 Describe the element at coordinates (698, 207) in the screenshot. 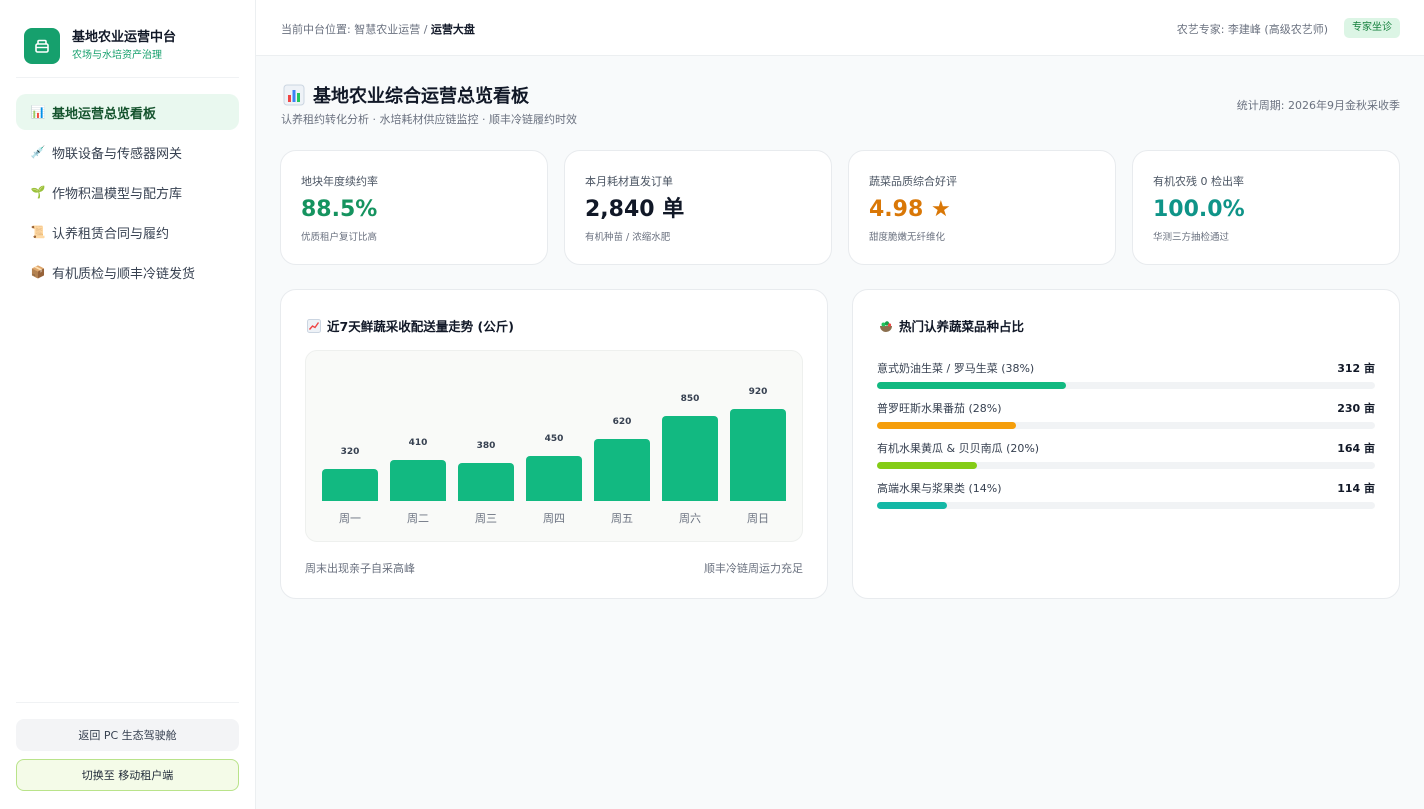

I see `kpi-card-orders: 本月耗材直发订单 2,840 单 有机种苗 / 浓缩水肥` at that location.